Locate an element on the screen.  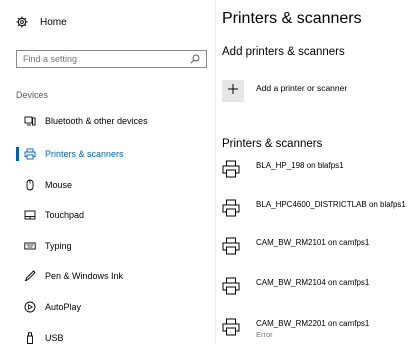
add-printer-button is located at coordinates (233, 91).